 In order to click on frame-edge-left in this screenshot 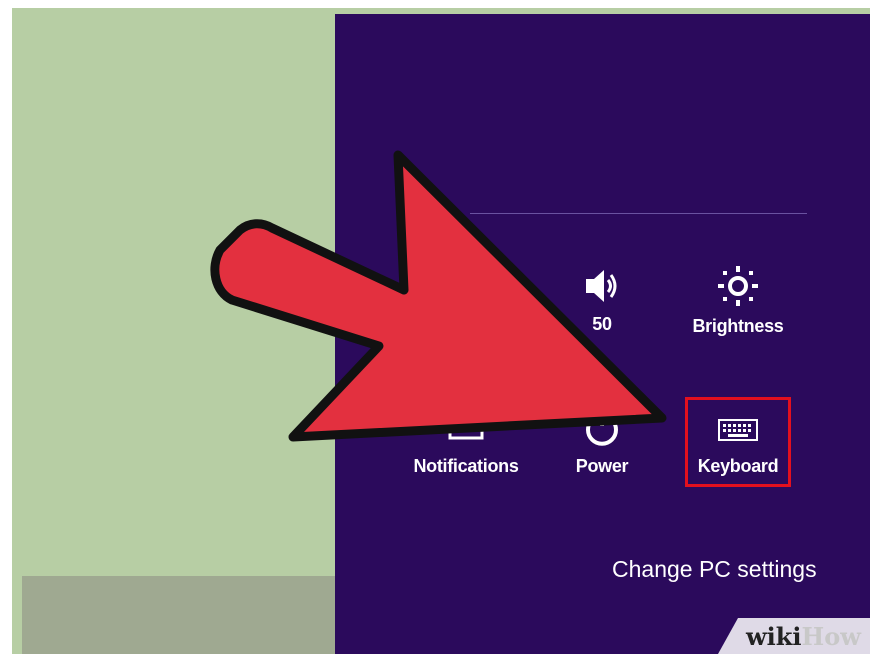, I will do `click(6, 327)`.